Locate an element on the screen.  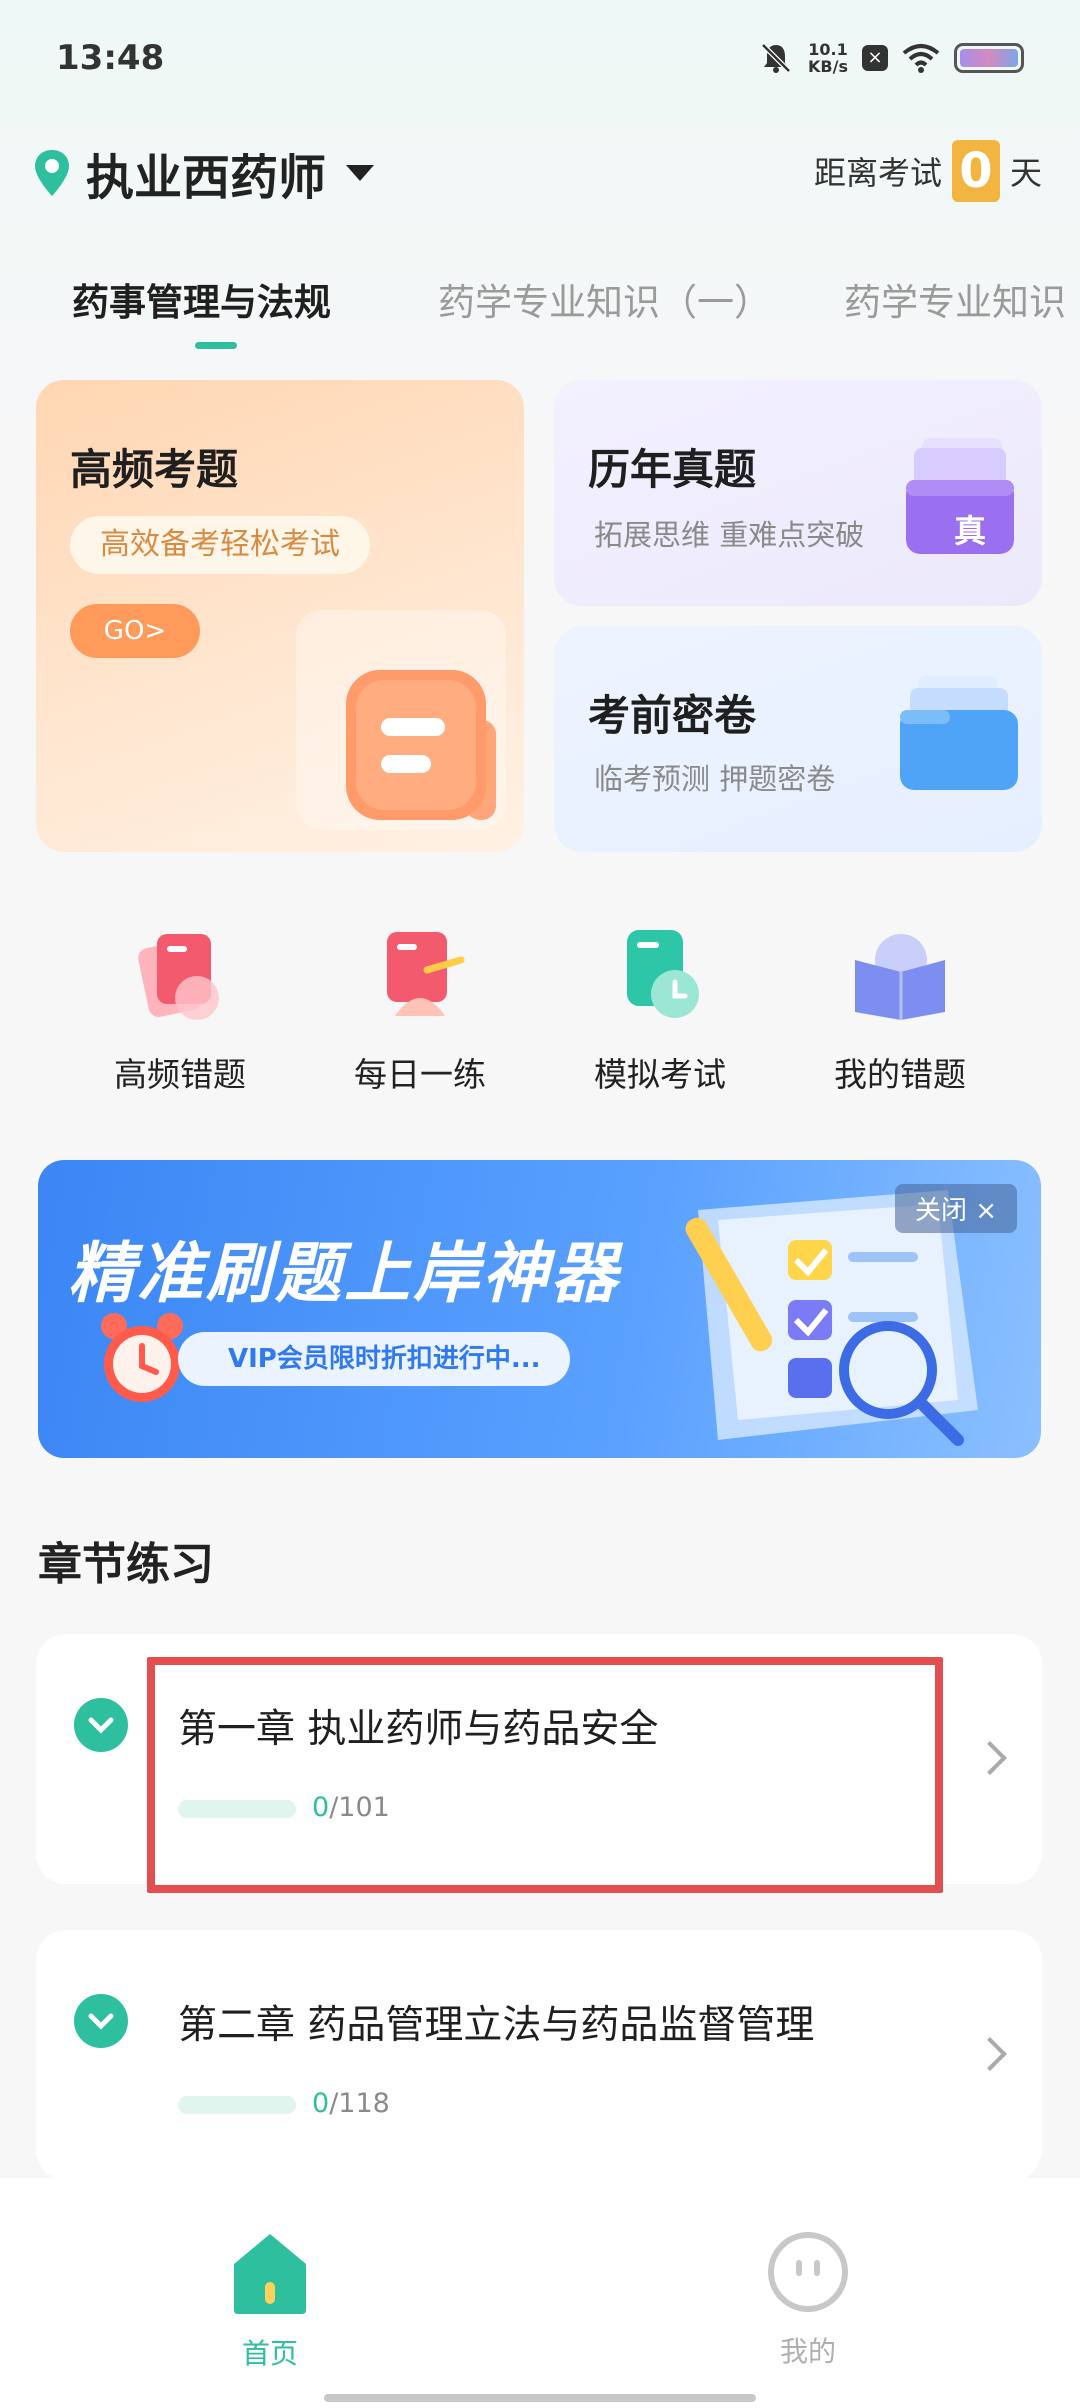
status-time: 13:48 is located at coordinates (110, 58).